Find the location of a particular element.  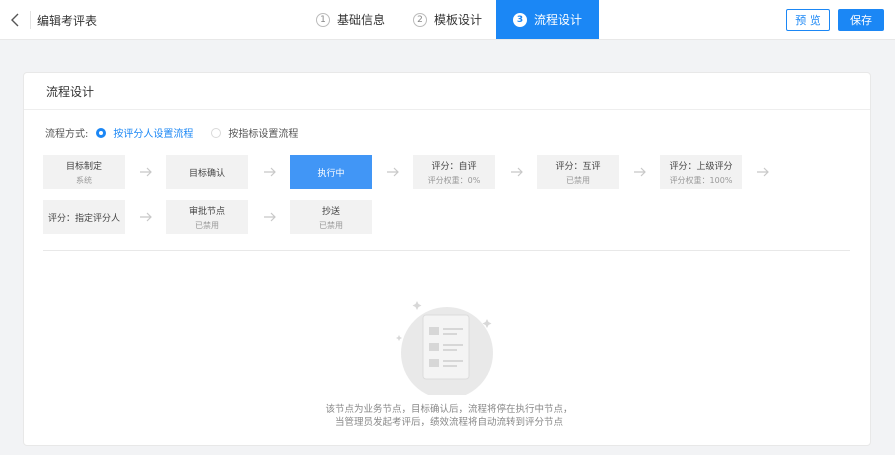

section-divider is located at coordinates (446, 250).